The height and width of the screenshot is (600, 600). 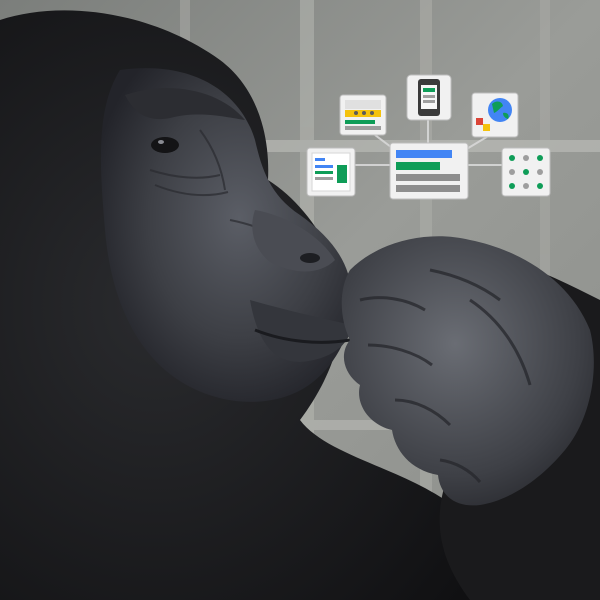 What do you see at coordinates (310, 258) in the screenshot?
I see `nostril` at bounding box center [310, 258].